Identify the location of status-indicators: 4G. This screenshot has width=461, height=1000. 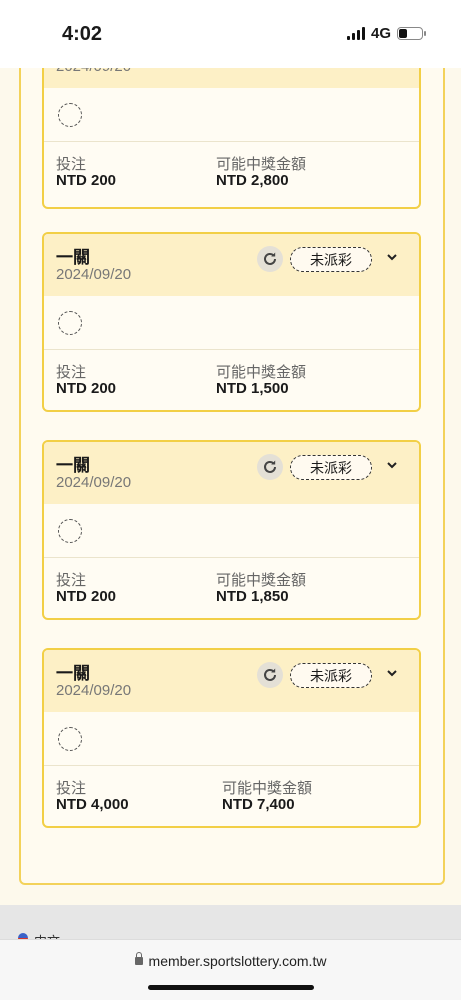
(386, 33).